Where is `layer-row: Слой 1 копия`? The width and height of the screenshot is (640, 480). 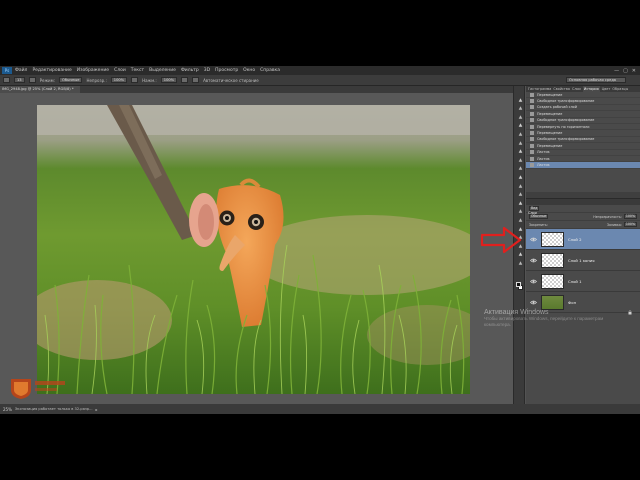 layer-row: Слой 1 копия is located at coordinates (583, 260).